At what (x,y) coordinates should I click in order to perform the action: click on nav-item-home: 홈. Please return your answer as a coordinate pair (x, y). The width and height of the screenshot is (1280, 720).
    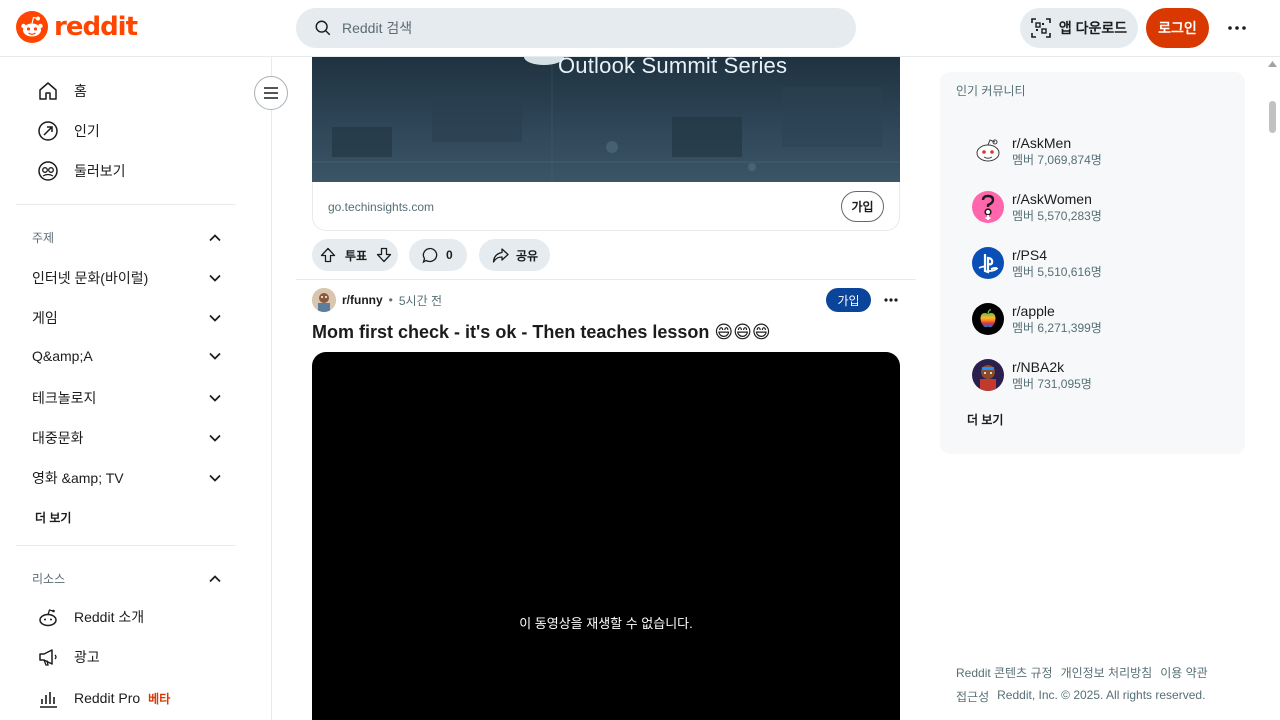
    Looking at the image, I should click on (61, 91).